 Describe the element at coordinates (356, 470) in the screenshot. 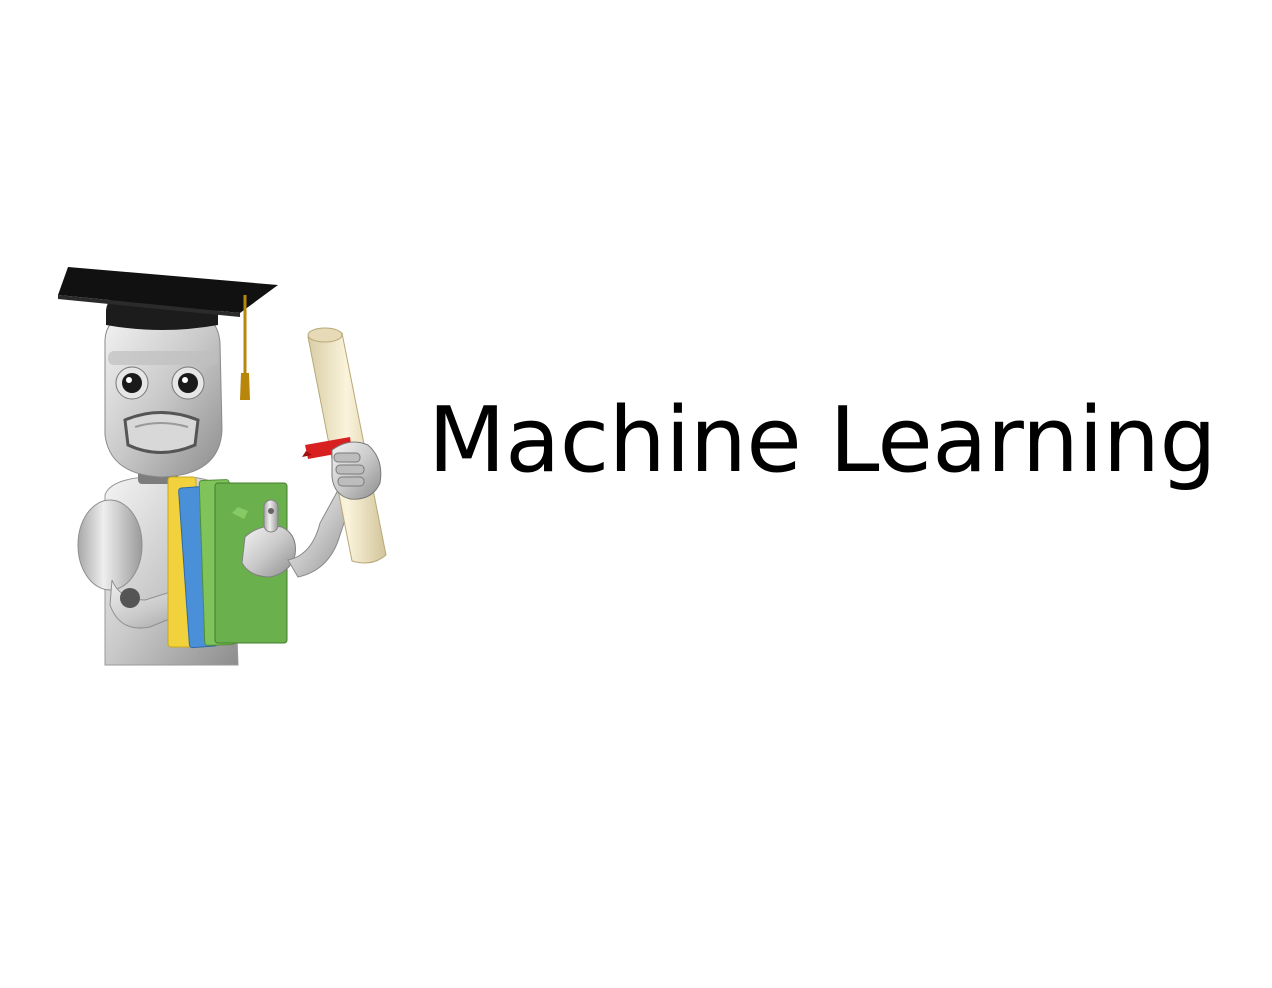

I see `robot-scroll-hand` at that location.